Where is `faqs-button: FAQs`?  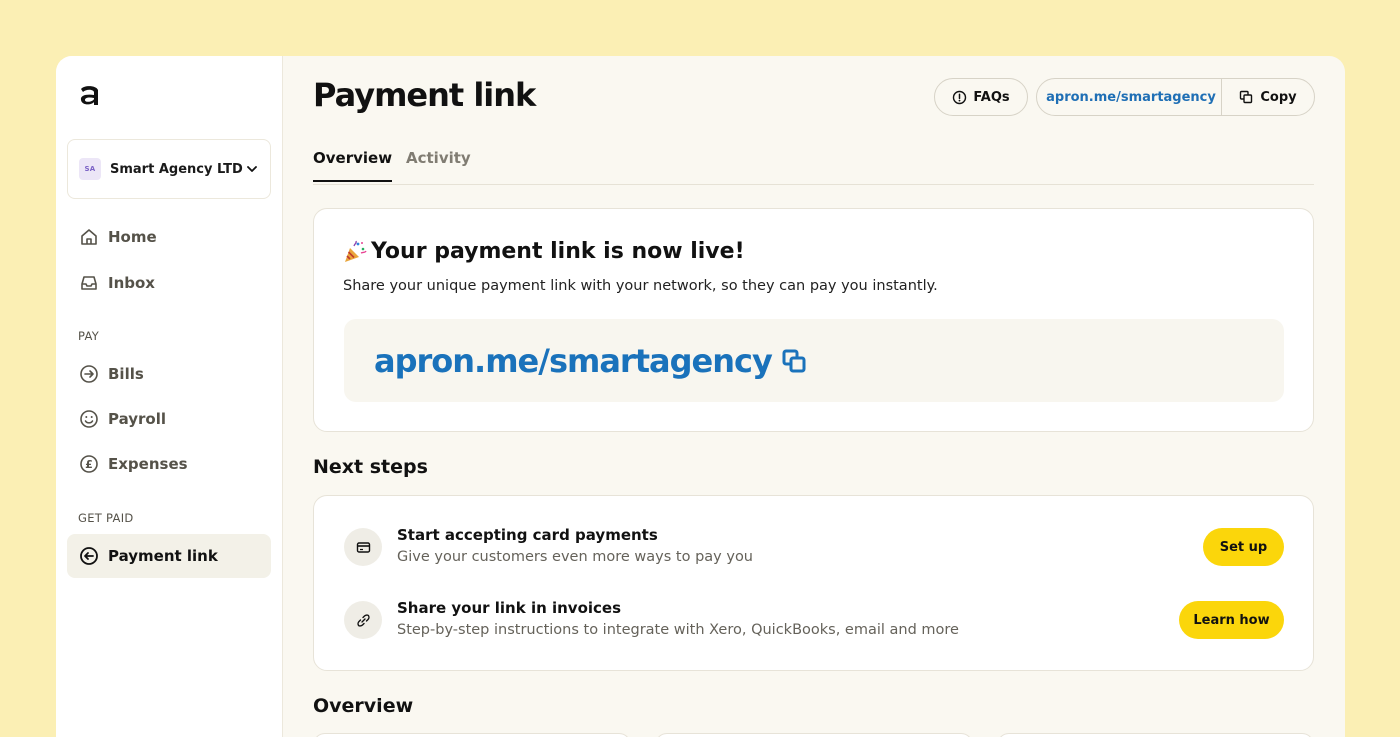 faqs-button: FAQs is located at coordinates (981, 97).